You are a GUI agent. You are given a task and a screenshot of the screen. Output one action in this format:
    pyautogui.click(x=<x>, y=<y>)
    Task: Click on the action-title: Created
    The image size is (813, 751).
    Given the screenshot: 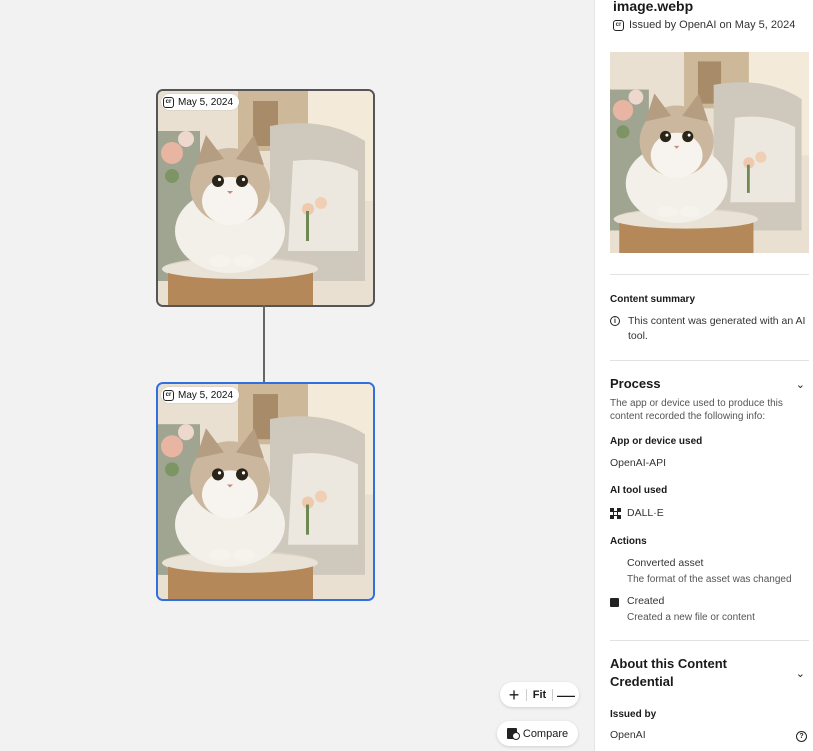 What is the action you would take?
    pyautogui.click(x=646, y=601)
    